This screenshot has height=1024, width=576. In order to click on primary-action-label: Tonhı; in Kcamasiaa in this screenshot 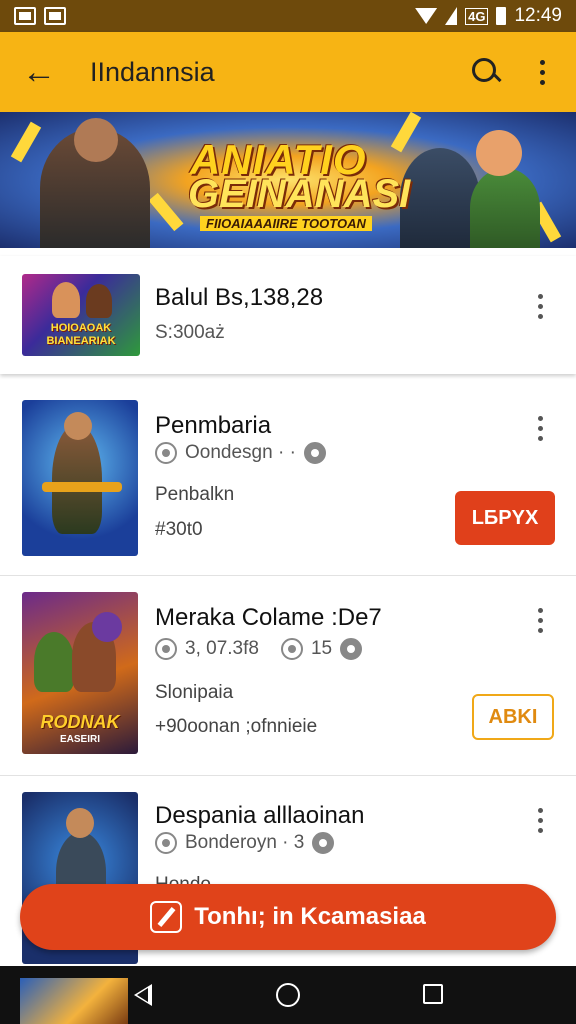, I will do `click(310, 916)`.